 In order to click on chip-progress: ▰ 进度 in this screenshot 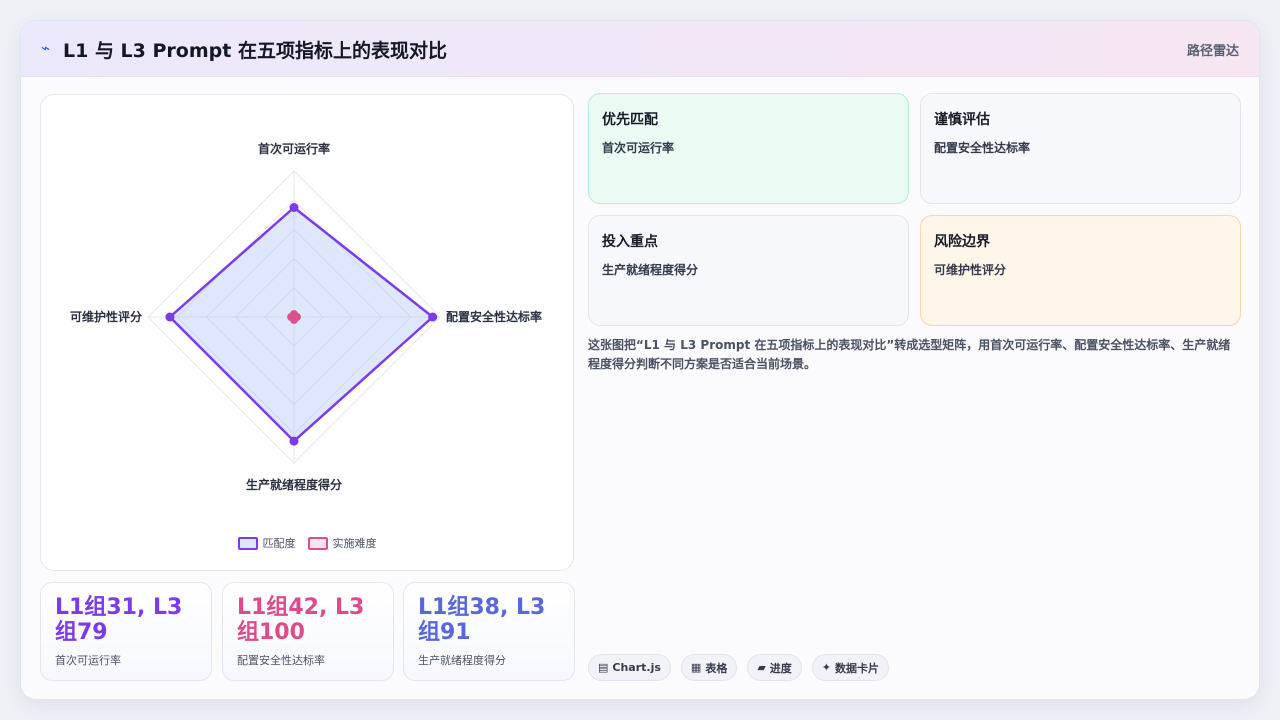, I will do `click(774, 667)`.